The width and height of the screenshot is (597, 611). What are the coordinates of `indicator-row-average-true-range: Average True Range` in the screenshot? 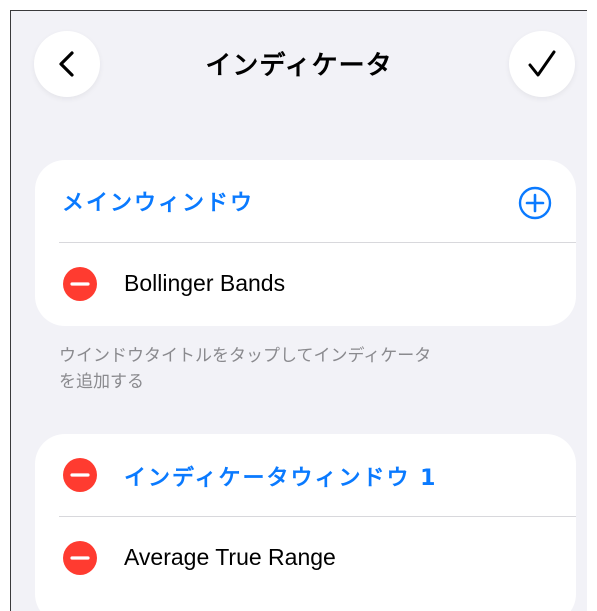 It's located at (305, 558).